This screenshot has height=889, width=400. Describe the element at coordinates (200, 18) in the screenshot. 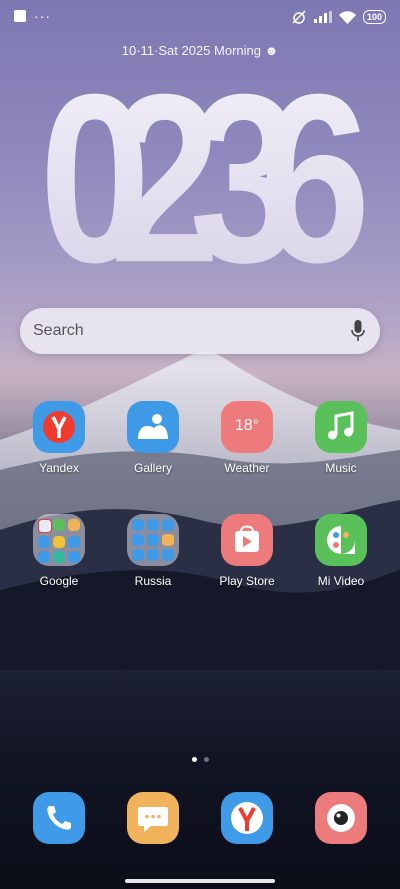

I see `status-bar: ··· 100` at that location.